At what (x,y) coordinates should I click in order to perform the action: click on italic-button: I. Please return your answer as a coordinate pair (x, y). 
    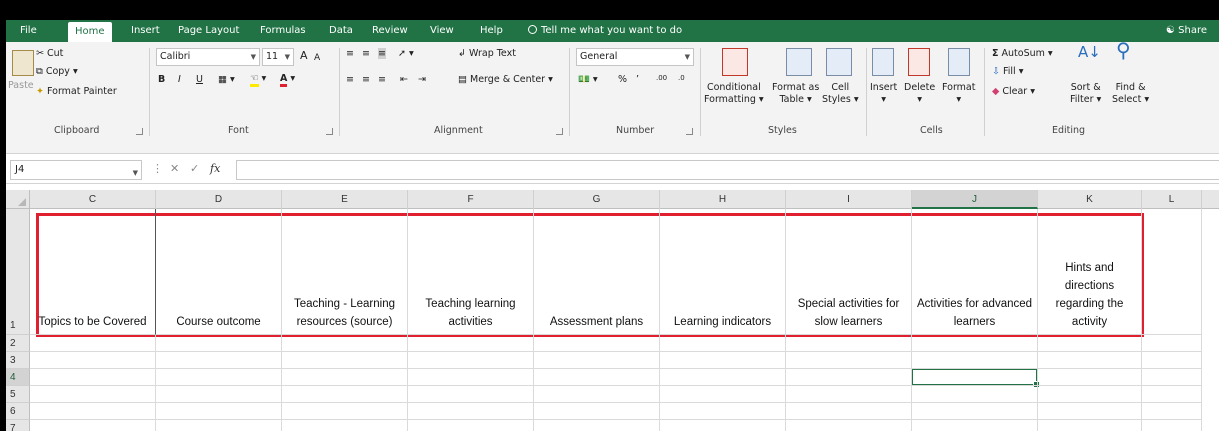
    Looking at the image, I should click on (179, 80).